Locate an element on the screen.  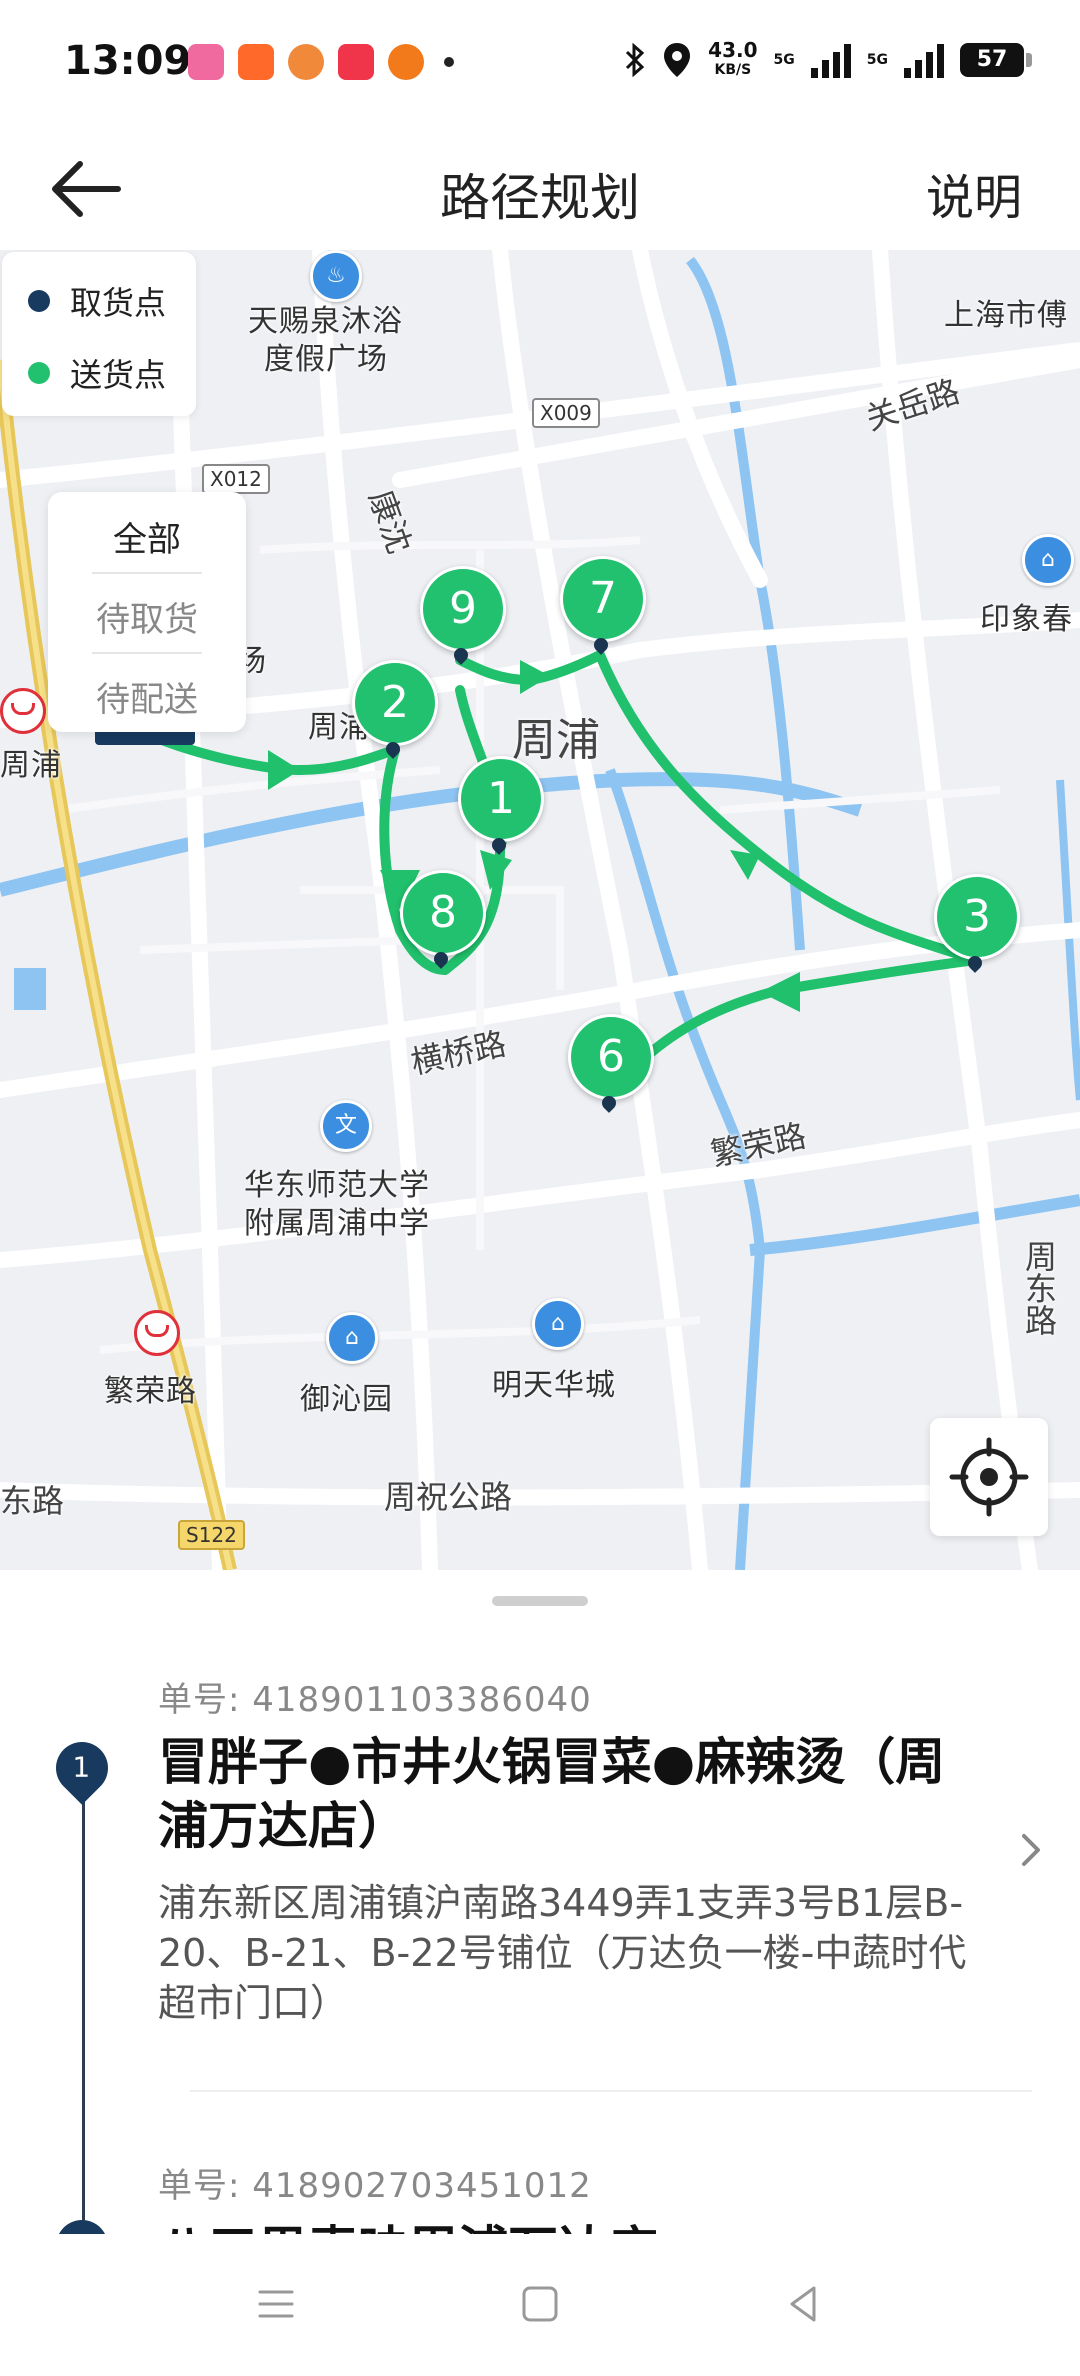
sim1-label: 5G is located at coordinates (784, 60).